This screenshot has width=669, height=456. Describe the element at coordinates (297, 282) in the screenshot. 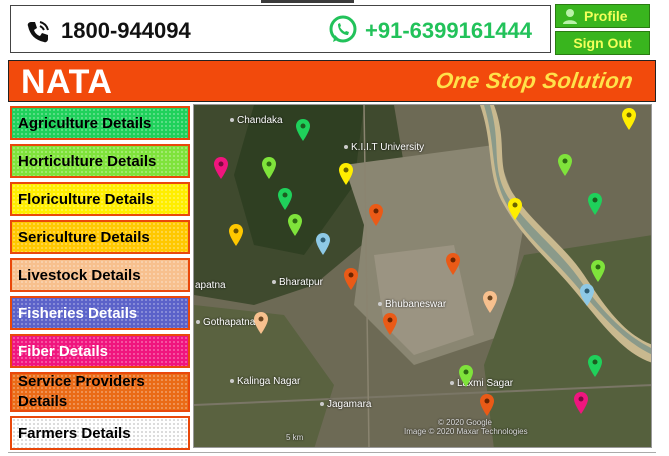

I see `map-label-bharatpur: Bharatpur` at that location.